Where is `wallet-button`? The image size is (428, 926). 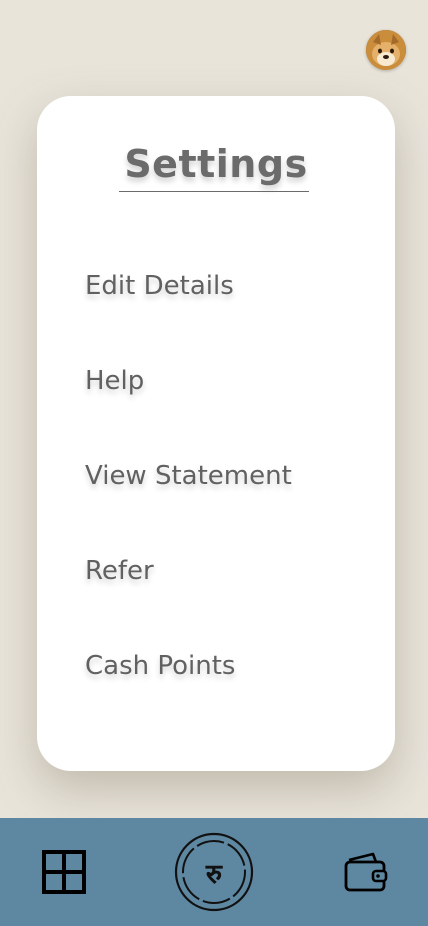 wallet-button is located at coordinates (366, 872).